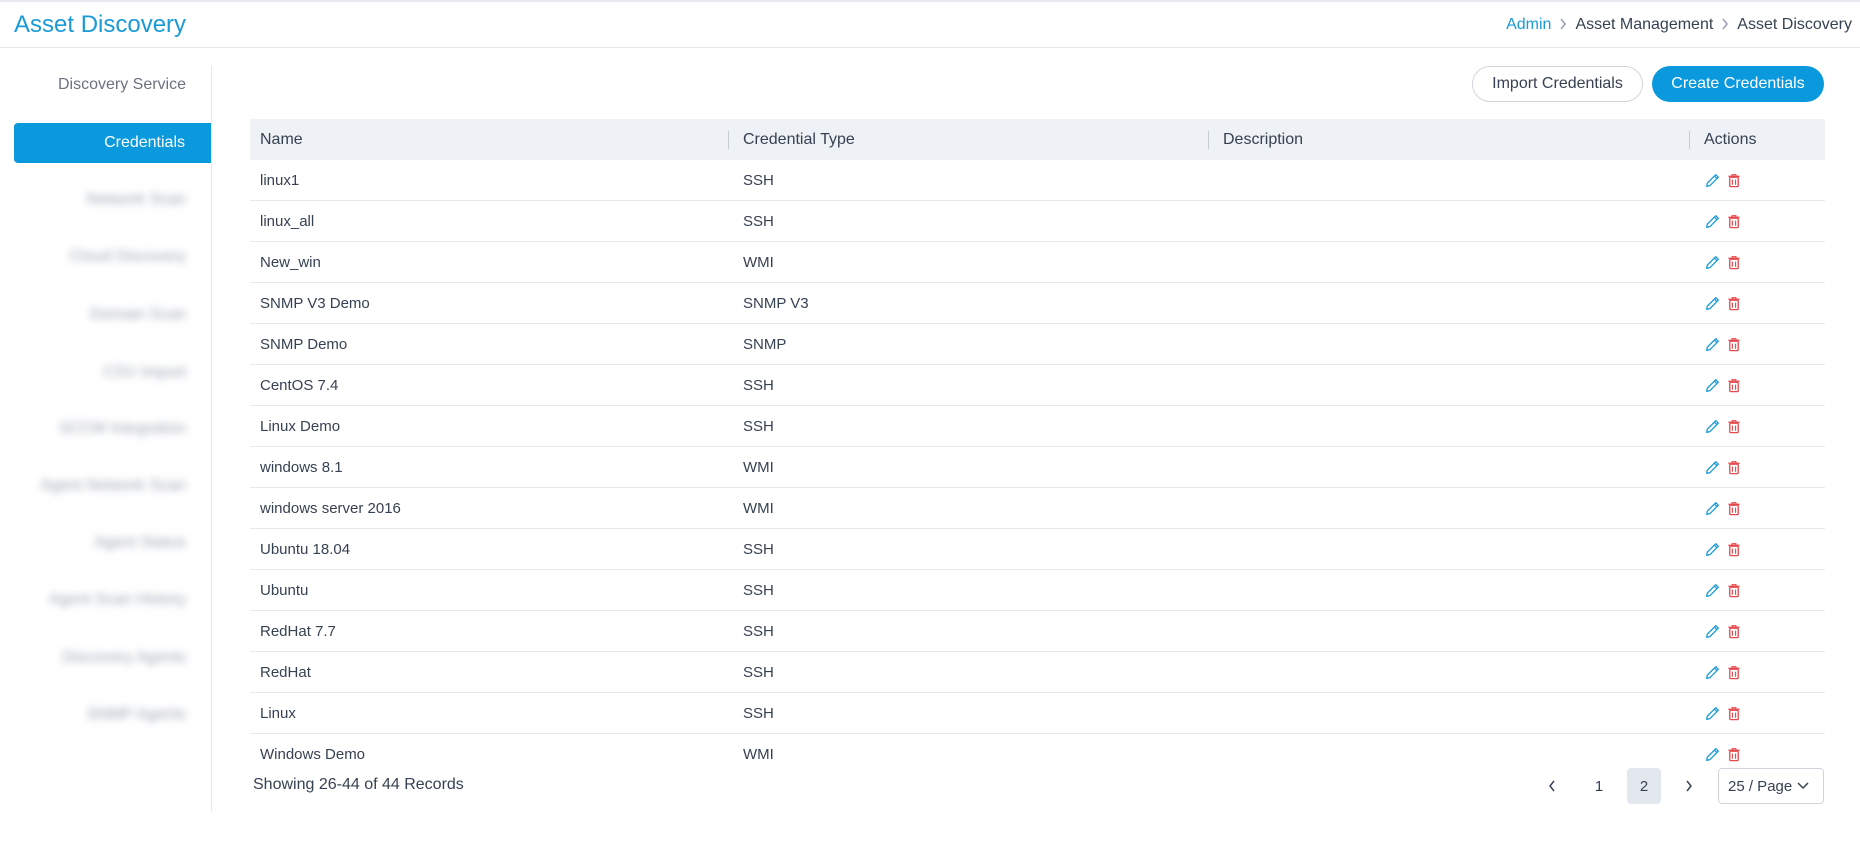 Image resolution: width=1860 pixels, height=846 pixels. I want to click on table-row: linux1 SSH, so click(1037, 180).